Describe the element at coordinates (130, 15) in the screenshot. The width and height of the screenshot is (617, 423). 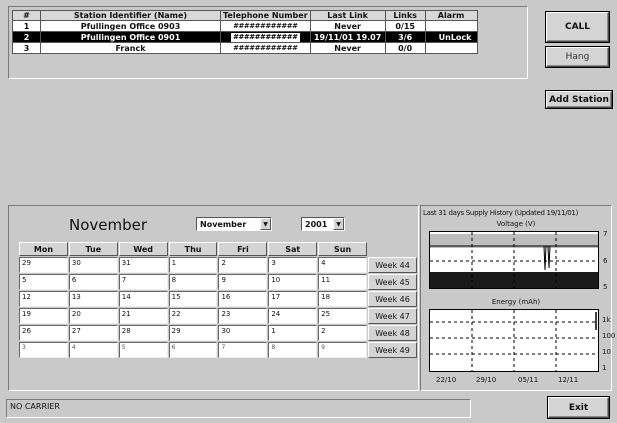
I see `col-header-station-name: Station Identifier (Name)` at that location.